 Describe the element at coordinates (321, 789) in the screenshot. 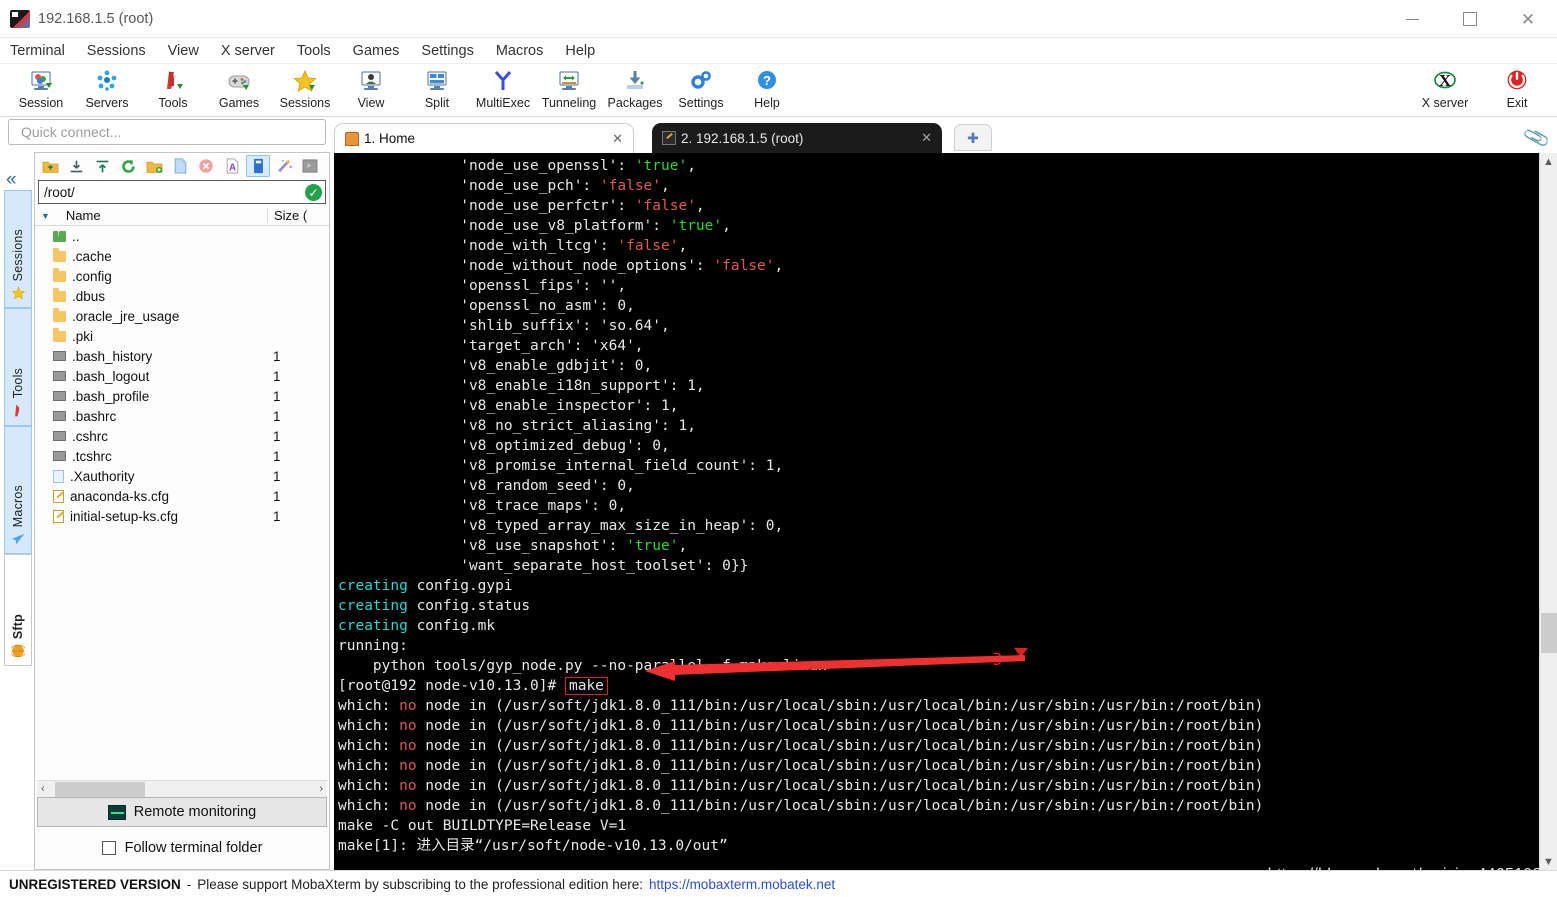

I see `scroll-right-icon: ›` at that location.